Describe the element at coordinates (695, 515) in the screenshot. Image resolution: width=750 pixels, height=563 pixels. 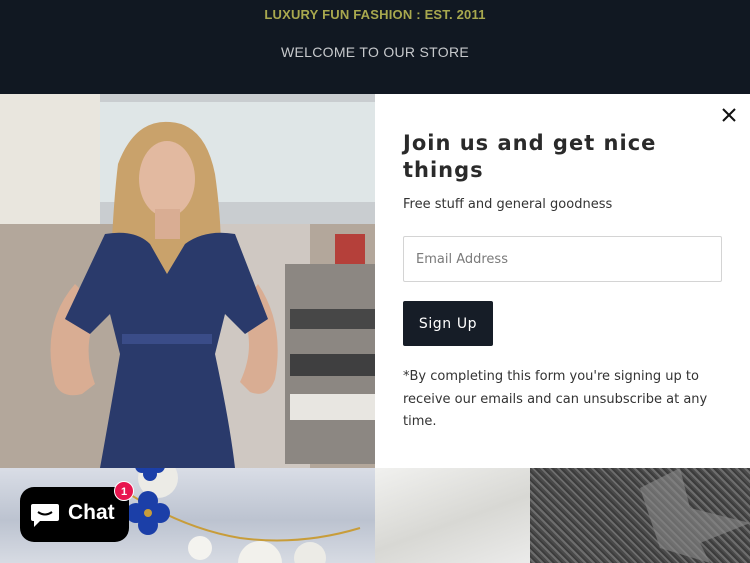
I see `star-texture-image` at that location.